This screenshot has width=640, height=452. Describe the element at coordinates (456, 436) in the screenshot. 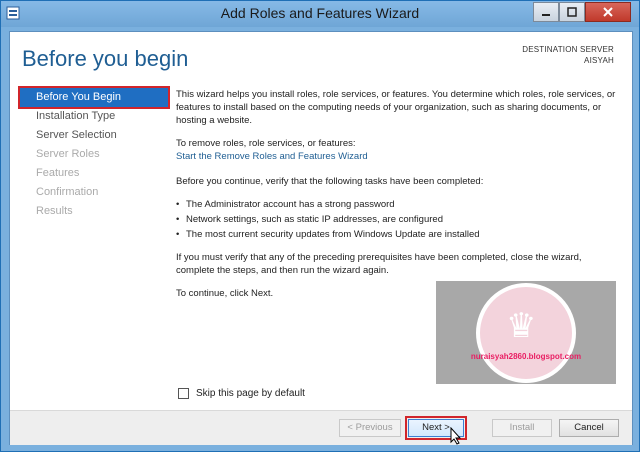

I see `mouse-pointer-icon` at that location.